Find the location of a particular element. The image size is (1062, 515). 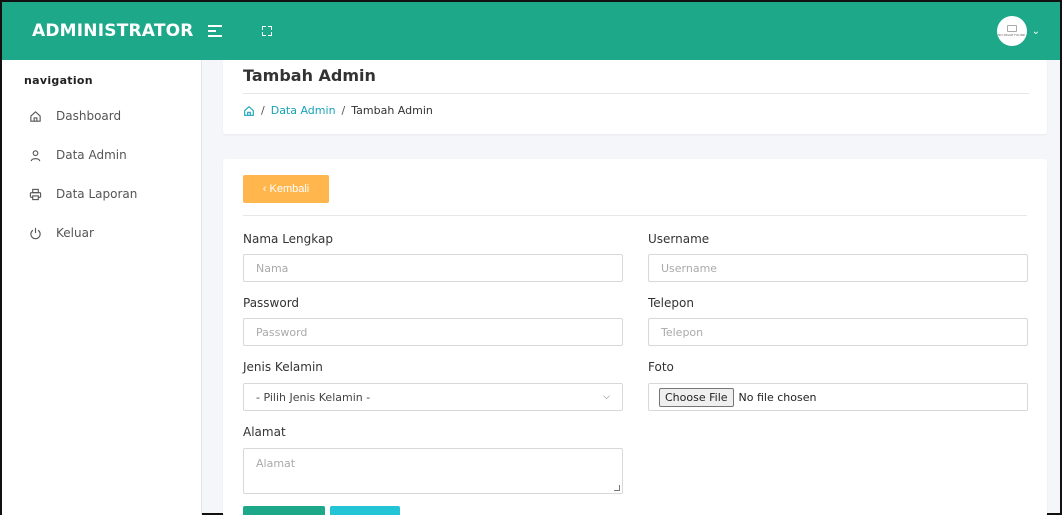

user-menu: NO IMAGE FOUND ⌄ is located at coordinates (1018, 31).